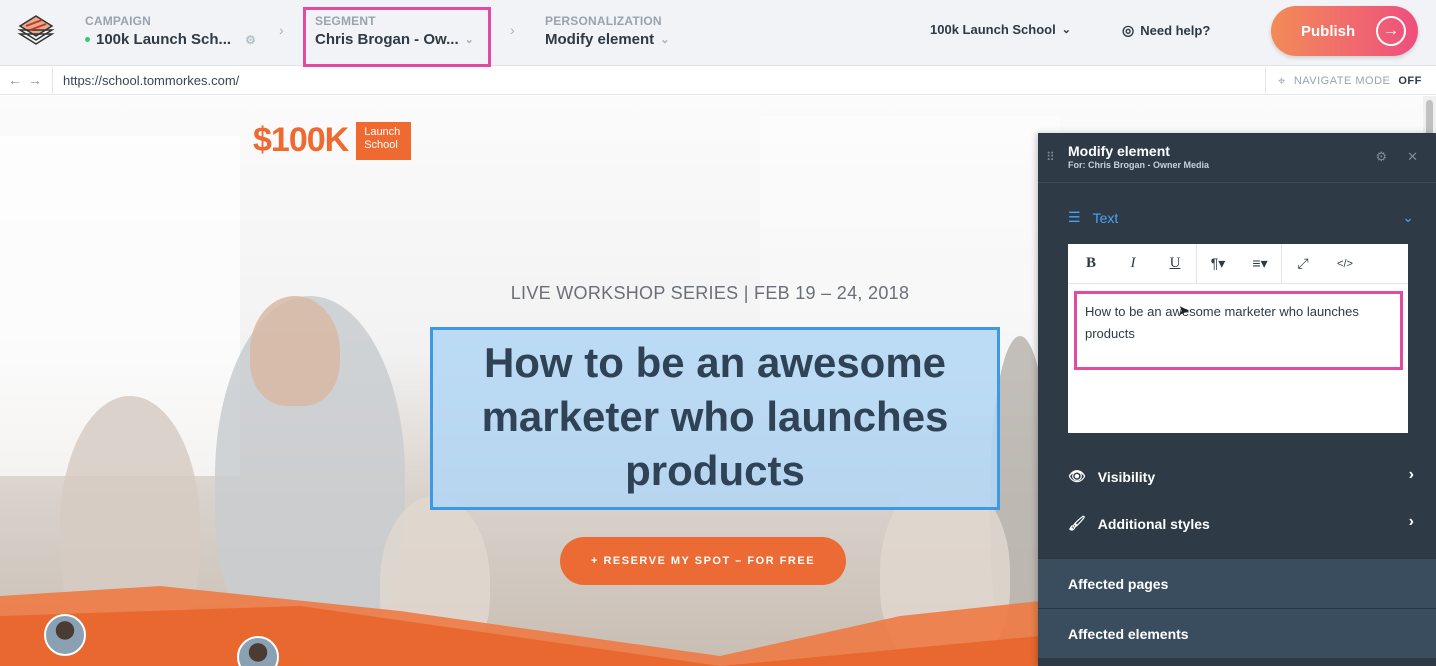 Image resolution: width=1436 pixels, height=666 pixels. Describe the element at coordinates (1410, 81) in the screenshot. I see `navigate-mode-state: OFF` at that location.